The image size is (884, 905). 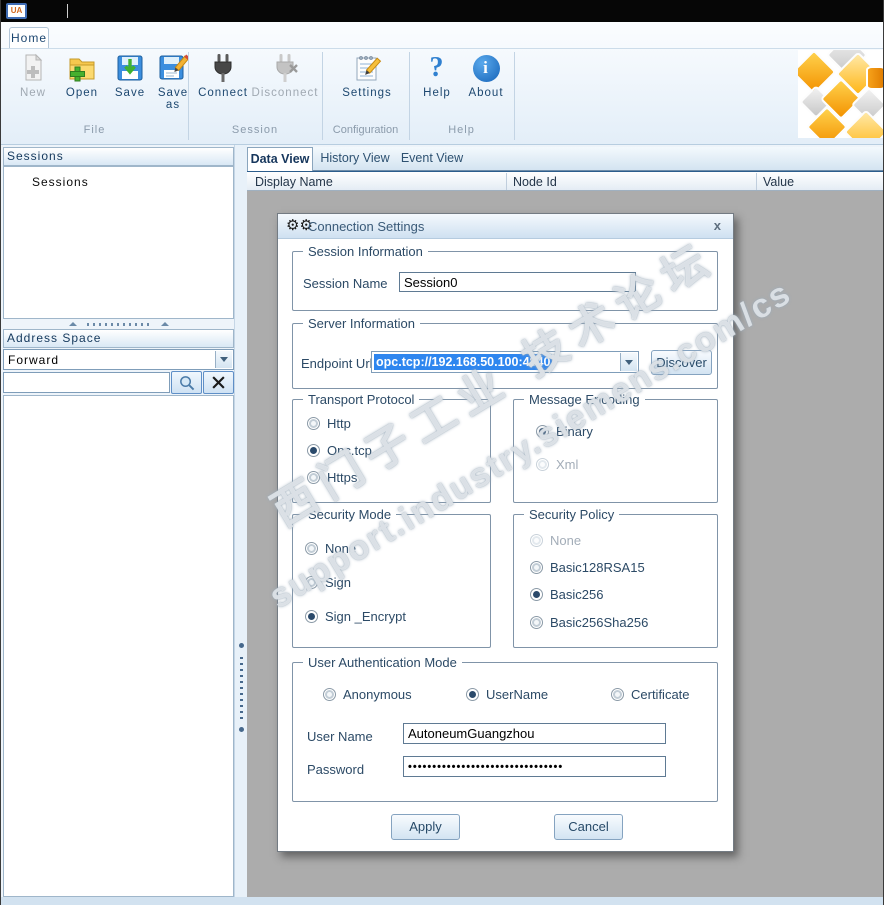 I want to click on radio-basic128rsa15: Basic128RSA15, so click(x=587, y=567).